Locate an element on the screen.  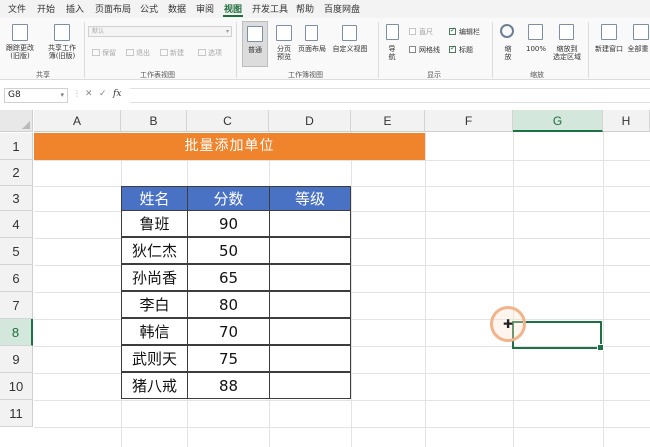
row-header-9: 9 is located at coordinates (16, 359).